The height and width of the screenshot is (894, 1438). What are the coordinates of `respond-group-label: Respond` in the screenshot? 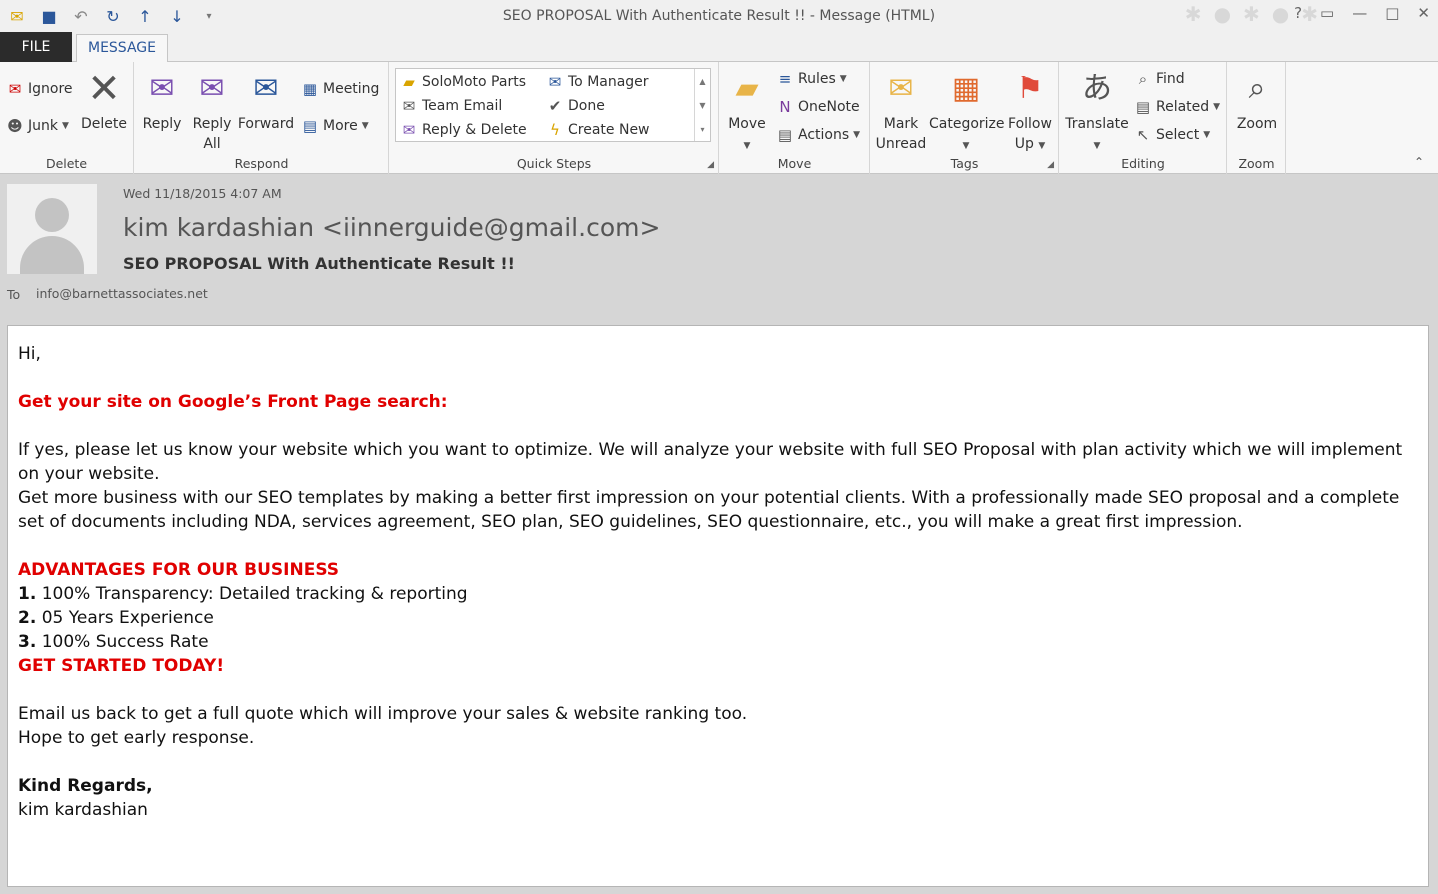 It's located at (261, 163).